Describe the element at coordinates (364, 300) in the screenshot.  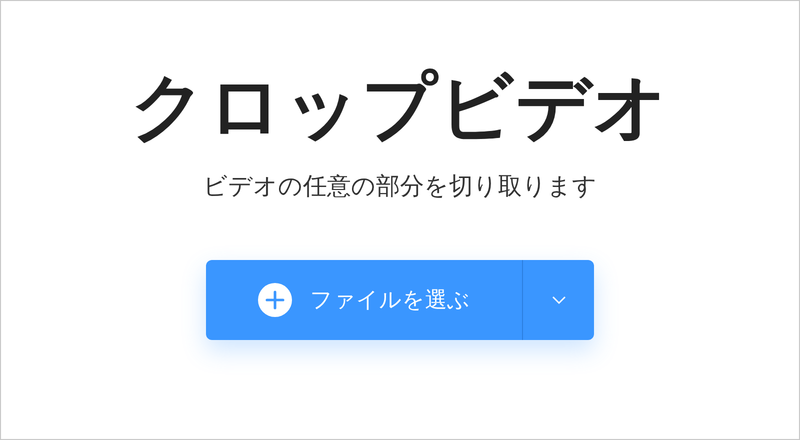
I see `choose-file-button: ファイルを選ぶ` at that location.